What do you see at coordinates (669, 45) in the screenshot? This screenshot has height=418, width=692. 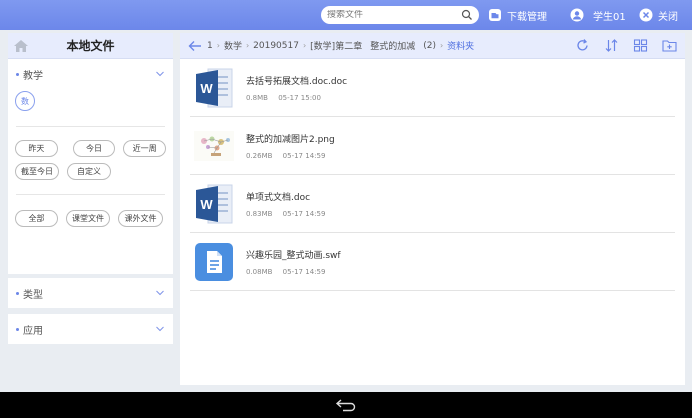 I see `new-folder-icon` at bounding box center [669, 45].